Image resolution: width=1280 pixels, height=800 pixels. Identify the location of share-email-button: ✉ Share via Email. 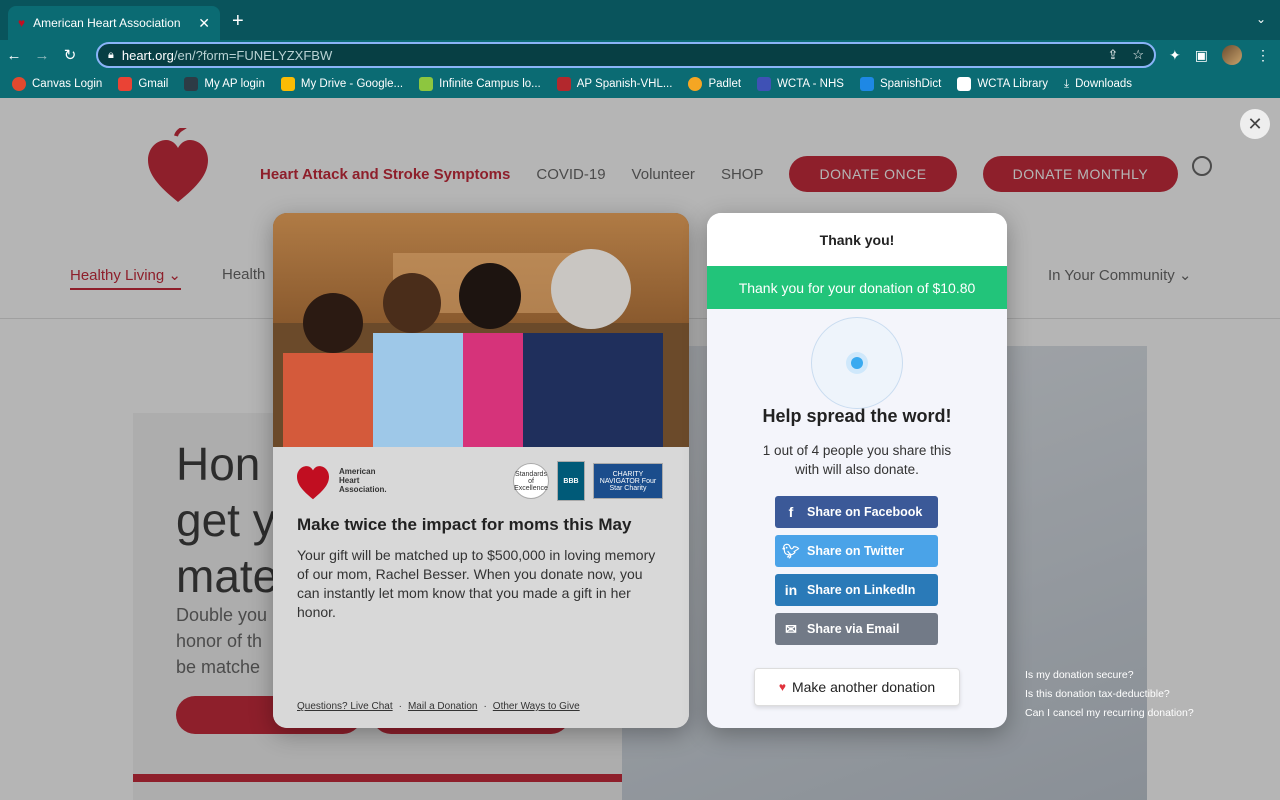
(856, 629).